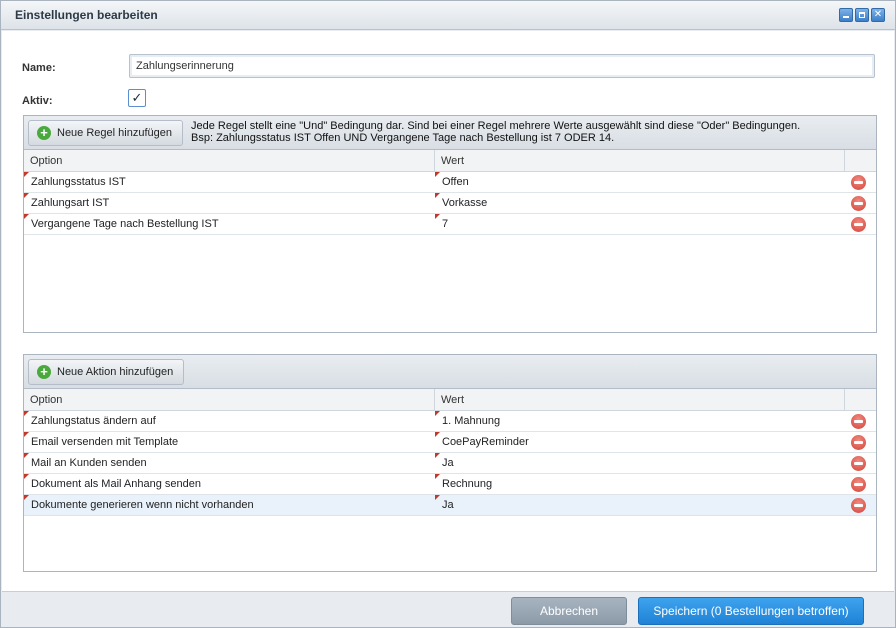  I want to click on add-rule-label: Neue Regel hinzufügen, so click(114, 133).